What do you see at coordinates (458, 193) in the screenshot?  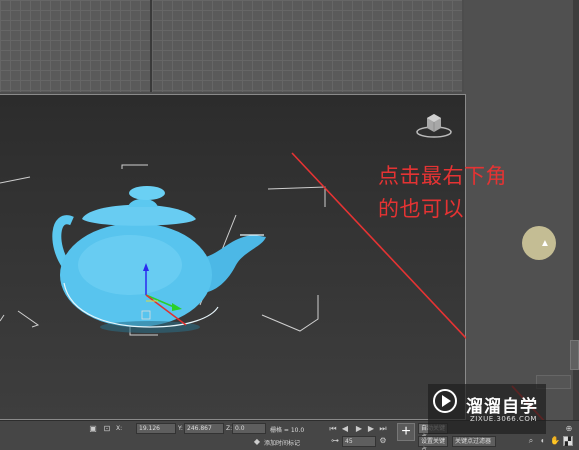 I see `annotation-text: 点击最右下角 的也可以` at bounding box center [458, 193].